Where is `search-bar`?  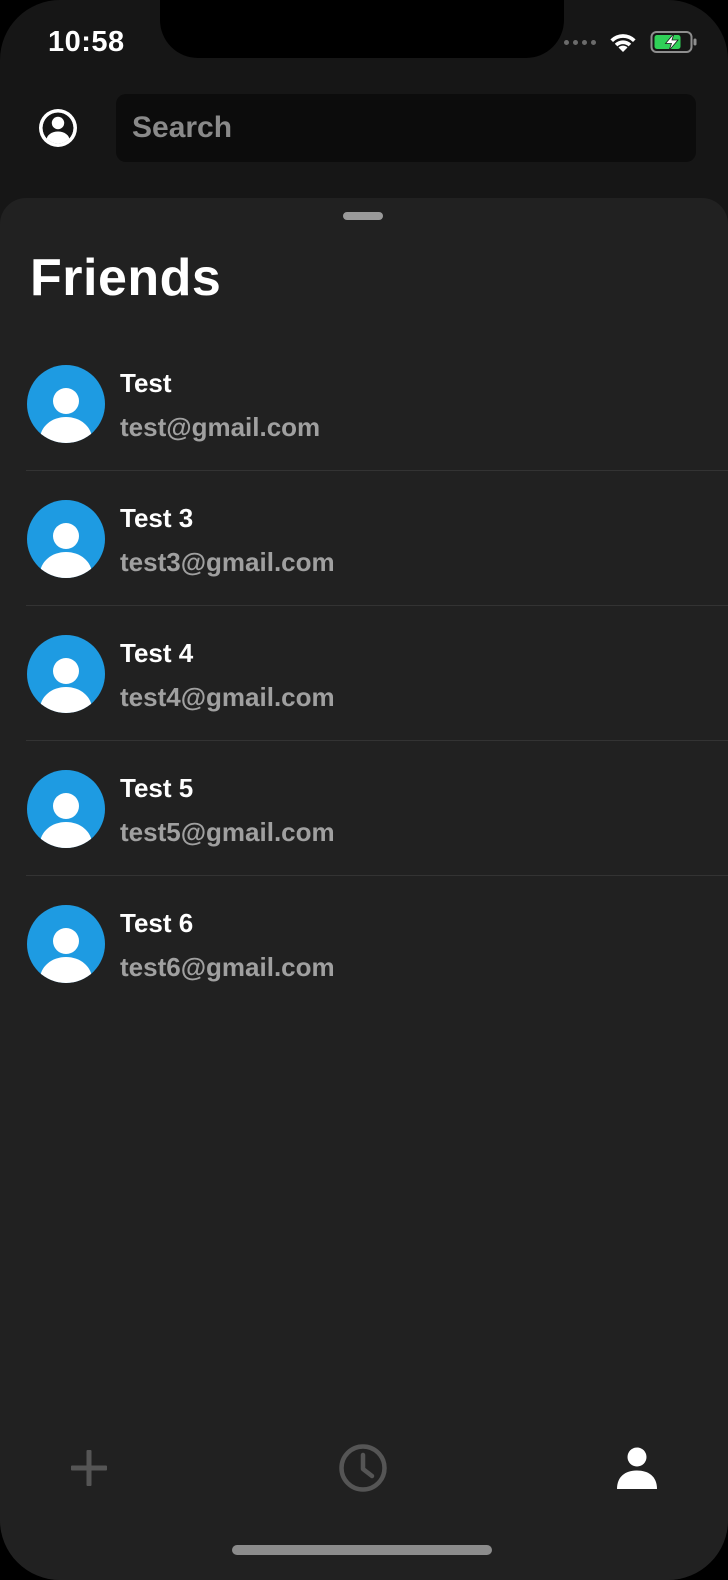
search-bar is located at coordinates (406, 128).